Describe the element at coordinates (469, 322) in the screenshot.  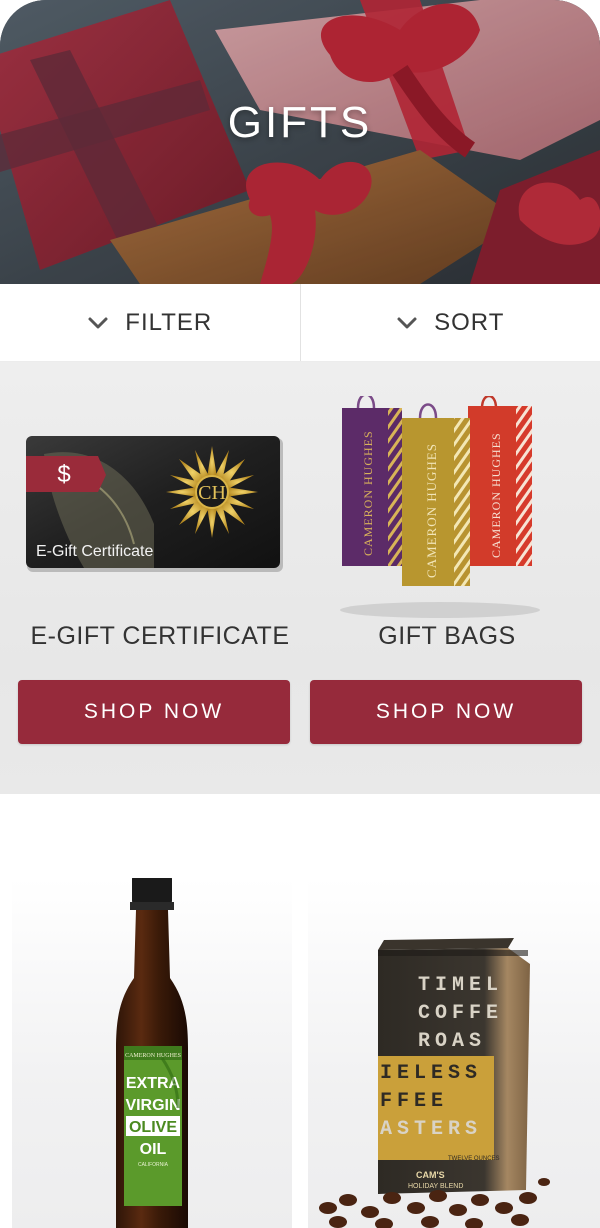
I see `sort-label: SORT` at that location.